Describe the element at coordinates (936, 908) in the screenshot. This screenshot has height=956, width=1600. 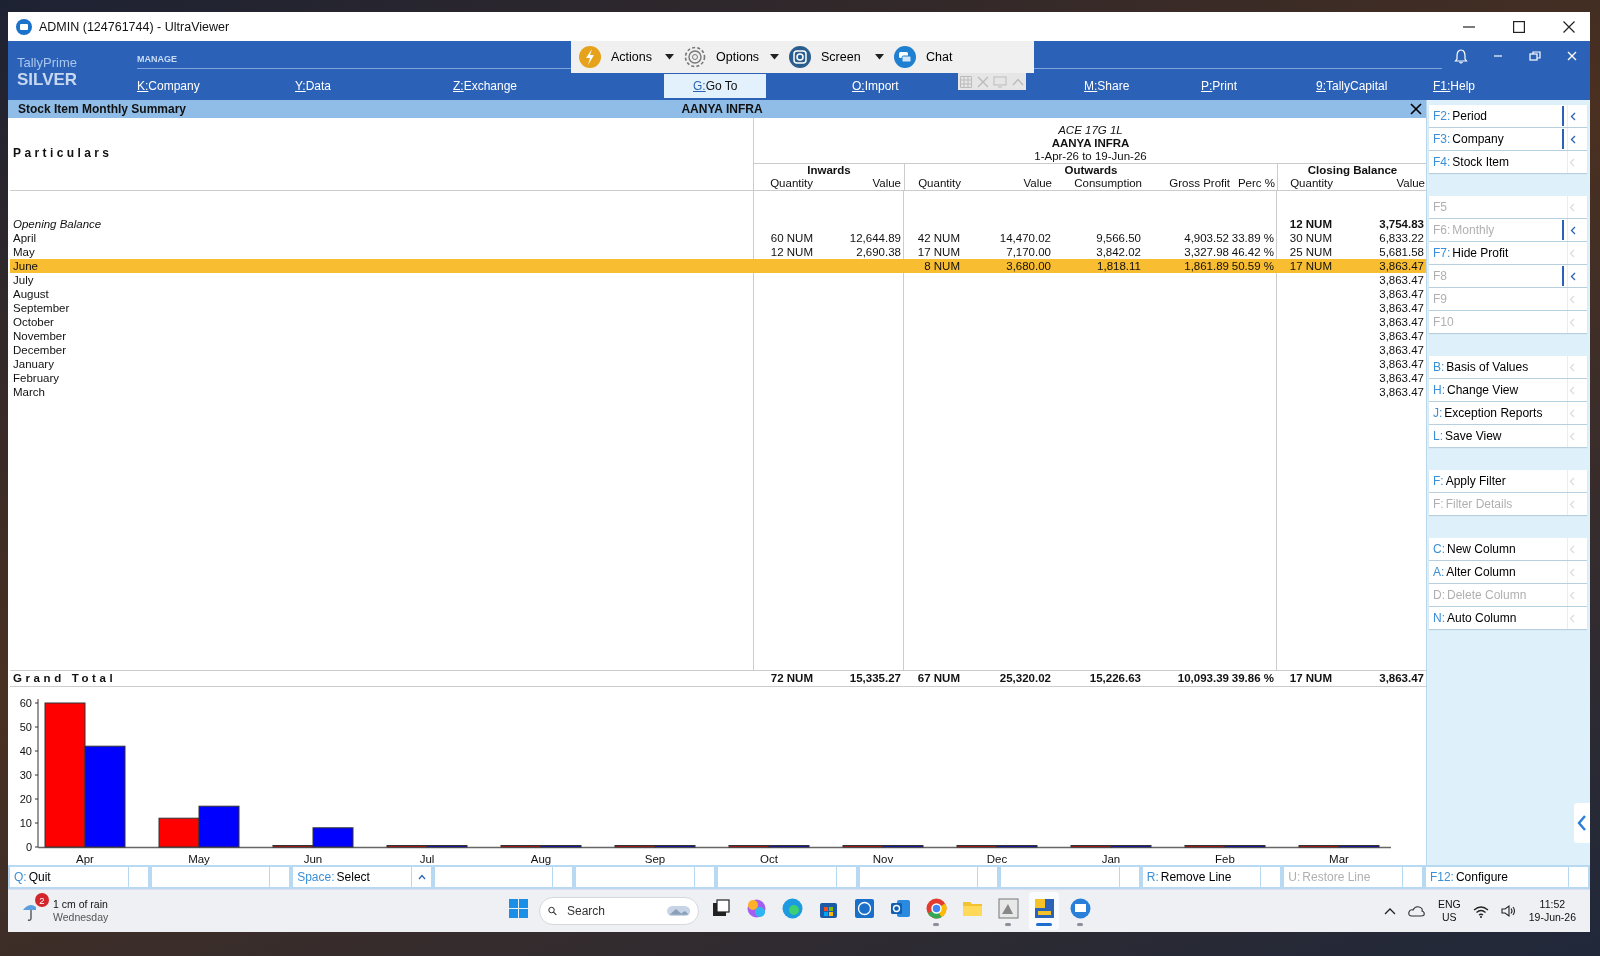
I see `ring-icon` at that location.